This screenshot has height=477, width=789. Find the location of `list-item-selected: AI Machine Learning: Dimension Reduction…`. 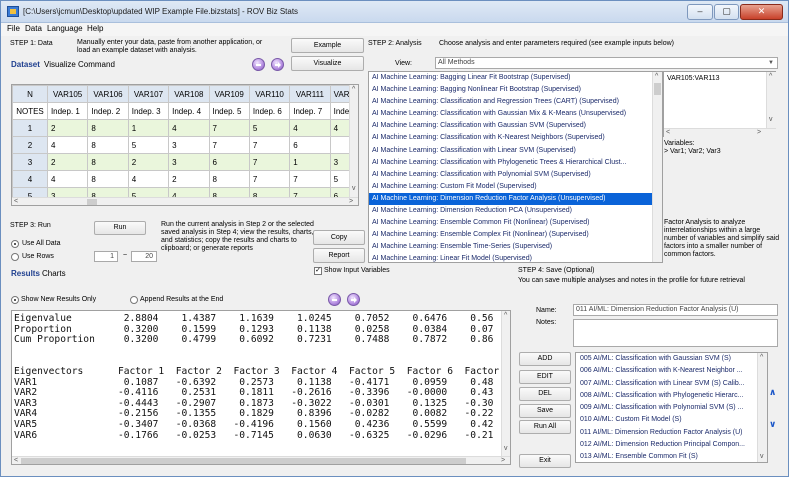

list-item-selected: AI Machine Learning: Dimension Reduction… is located at coordinates (515, 199).